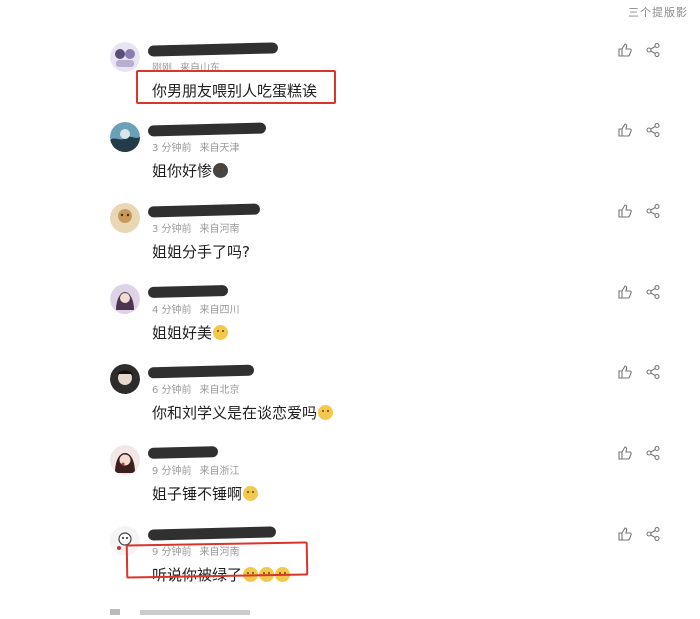 This screenshot has width=700, height=619. I want to click on comment-text: 你和刘学义是在谈恋爱吗, so click(243, 412).